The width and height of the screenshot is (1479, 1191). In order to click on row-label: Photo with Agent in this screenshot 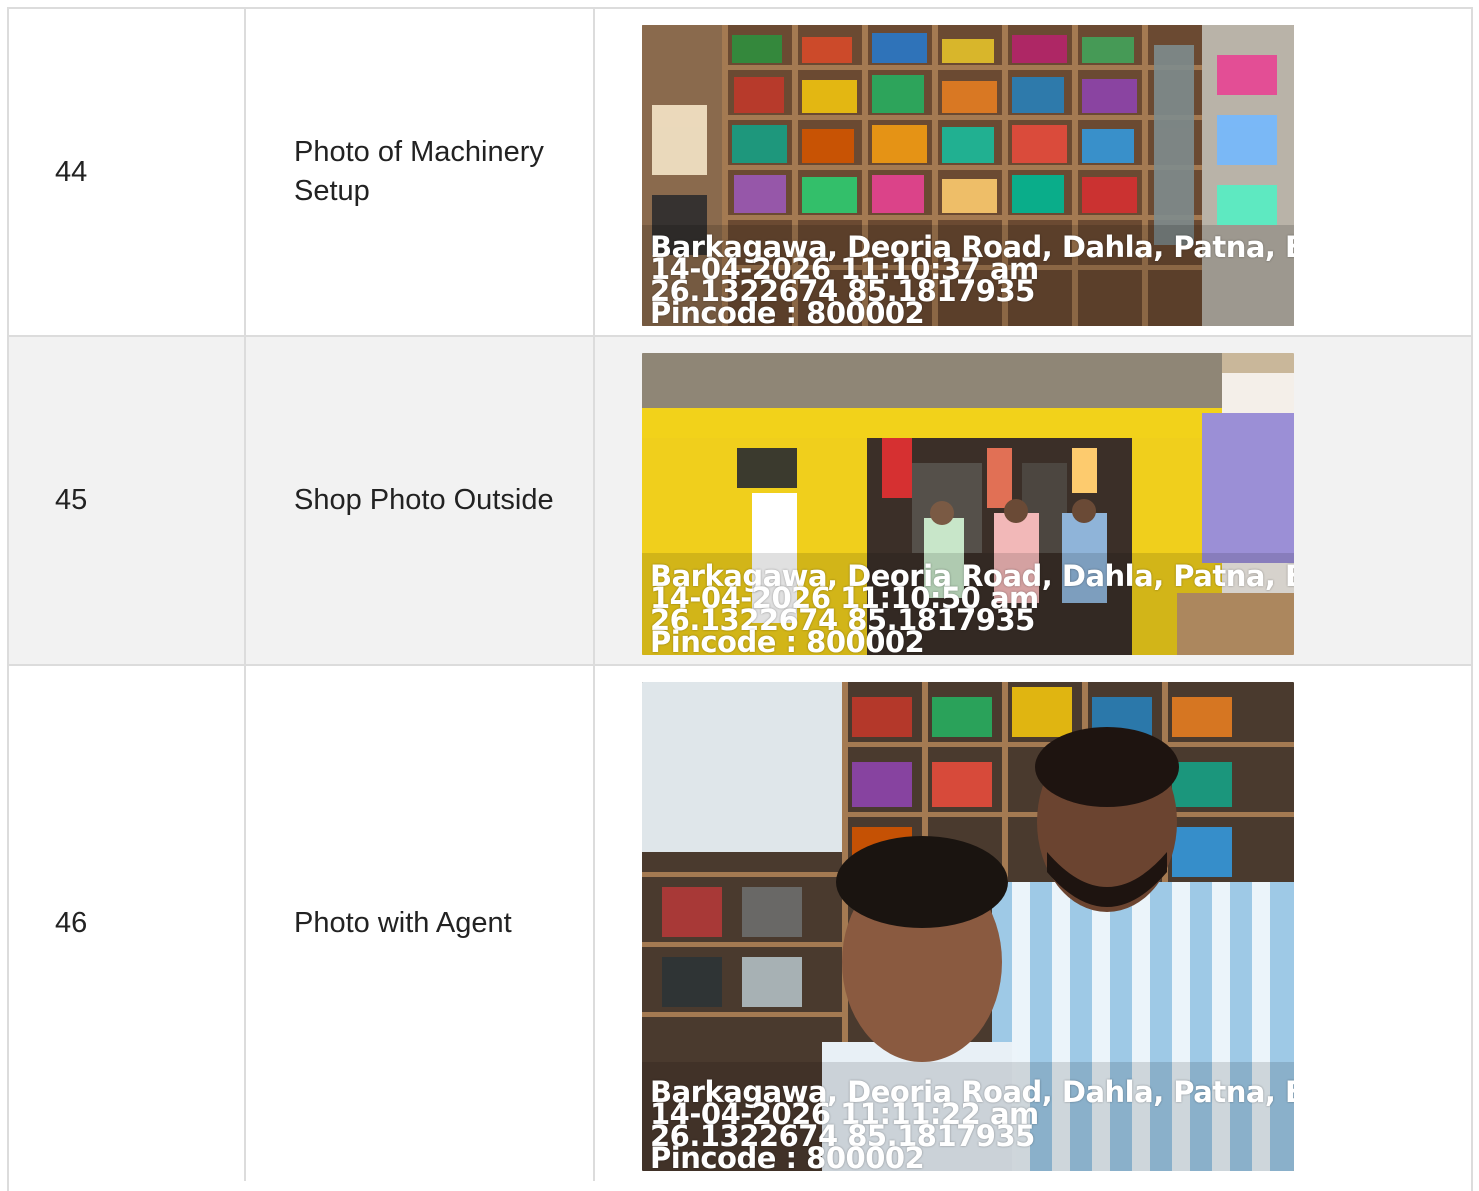, I will do `click(420, 923)`.